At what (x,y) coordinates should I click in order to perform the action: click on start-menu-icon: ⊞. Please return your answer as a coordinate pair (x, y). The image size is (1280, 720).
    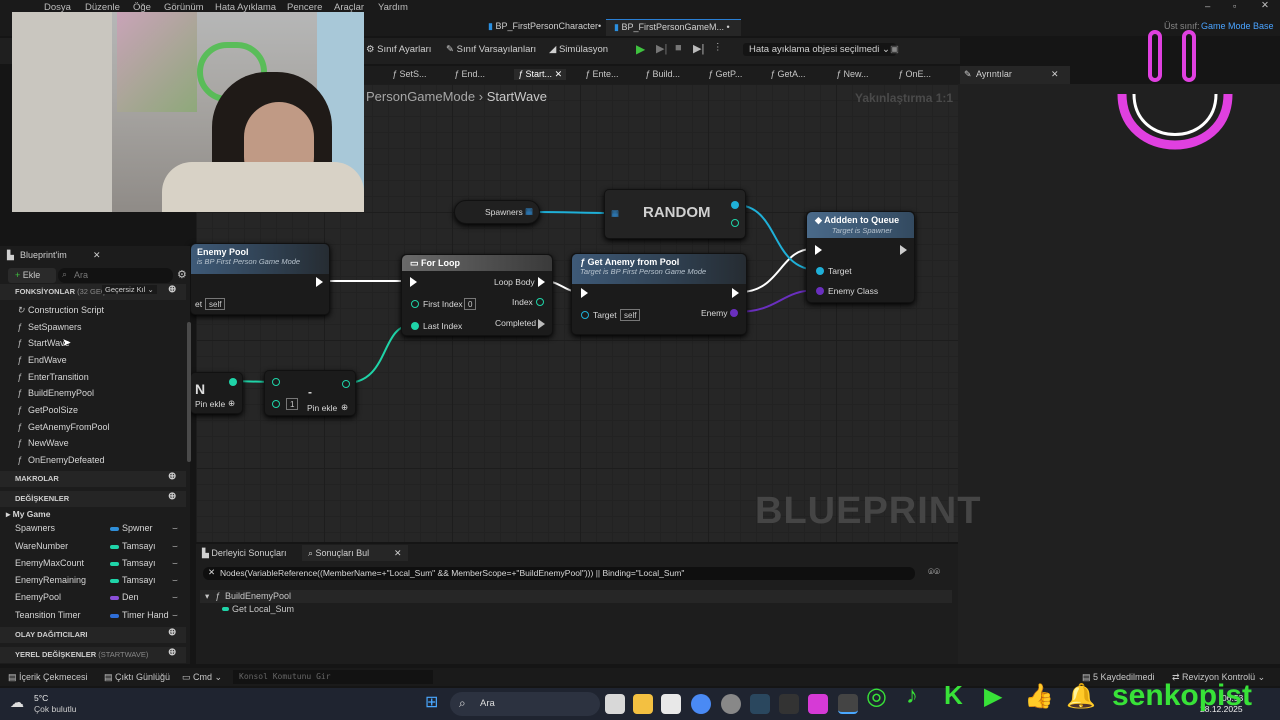
    Looking at the image, I should click on (434, 703).